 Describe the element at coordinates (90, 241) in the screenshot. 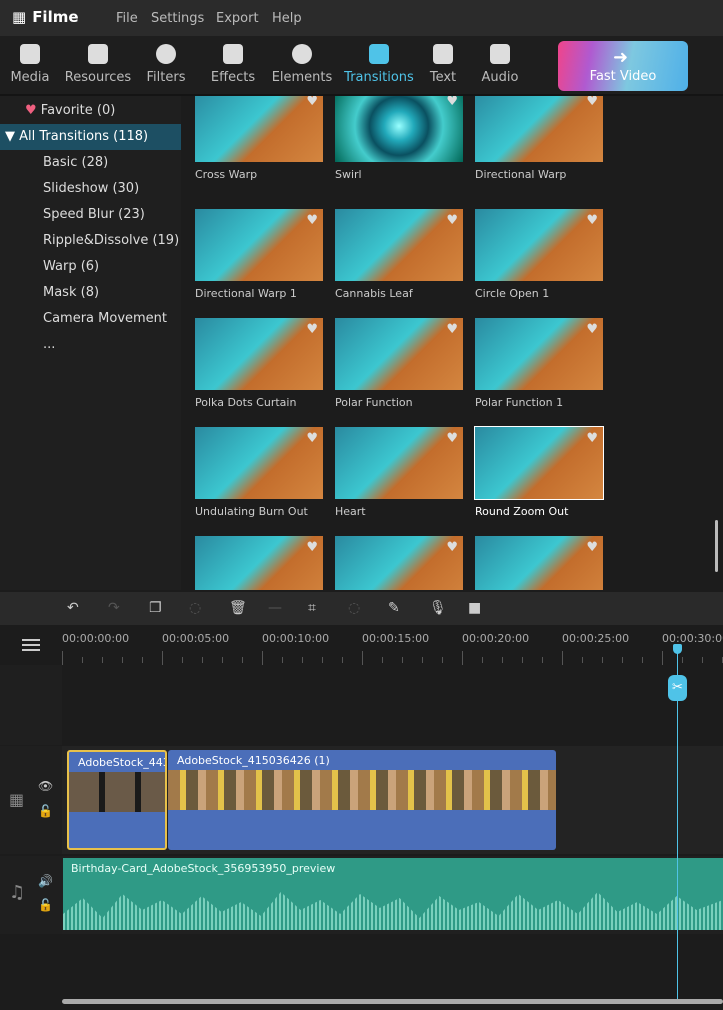

I see `category-ripple-dissolve: Ripple&Dissolve (19)` at that location.